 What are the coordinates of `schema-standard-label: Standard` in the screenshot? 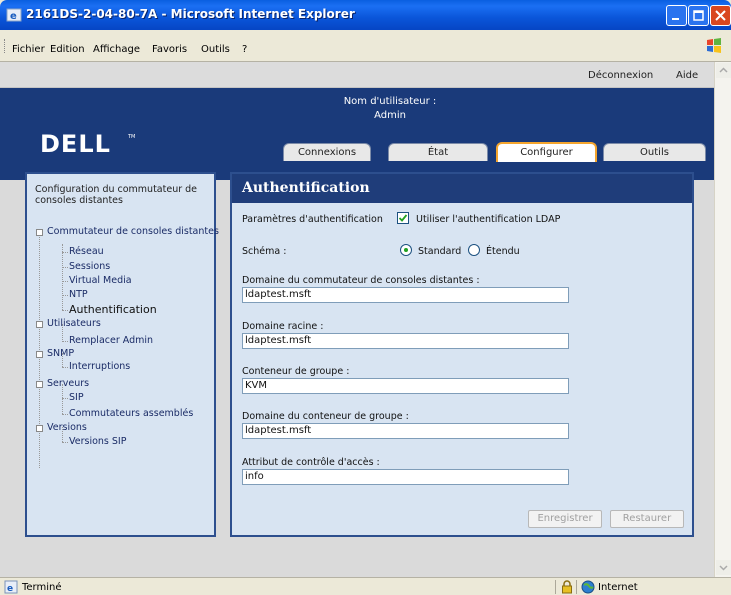 It's located at (440, 251).